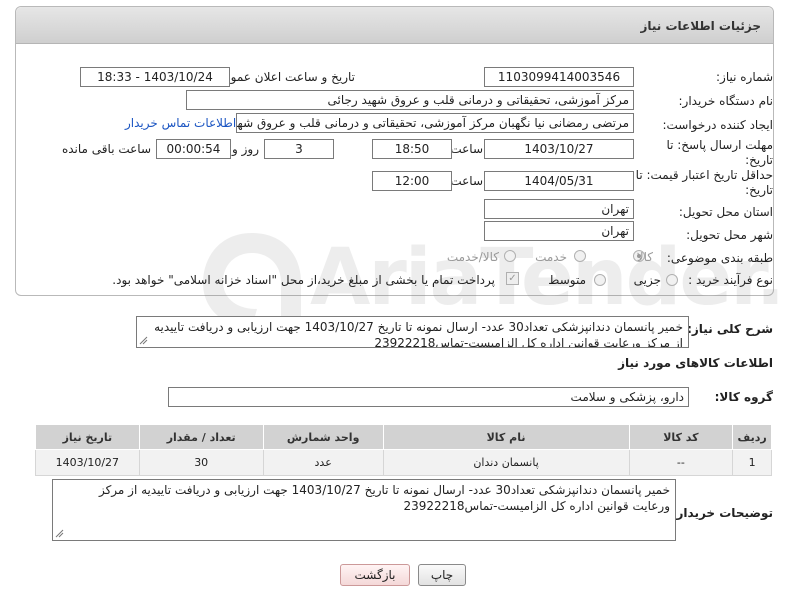 The width and height of the screenshot is (789, 598). What do you see at coordinates (201, 437) in the screenshot?
I see `header-quantity: تعداد / مقدار` at bounding box center [201, 437].